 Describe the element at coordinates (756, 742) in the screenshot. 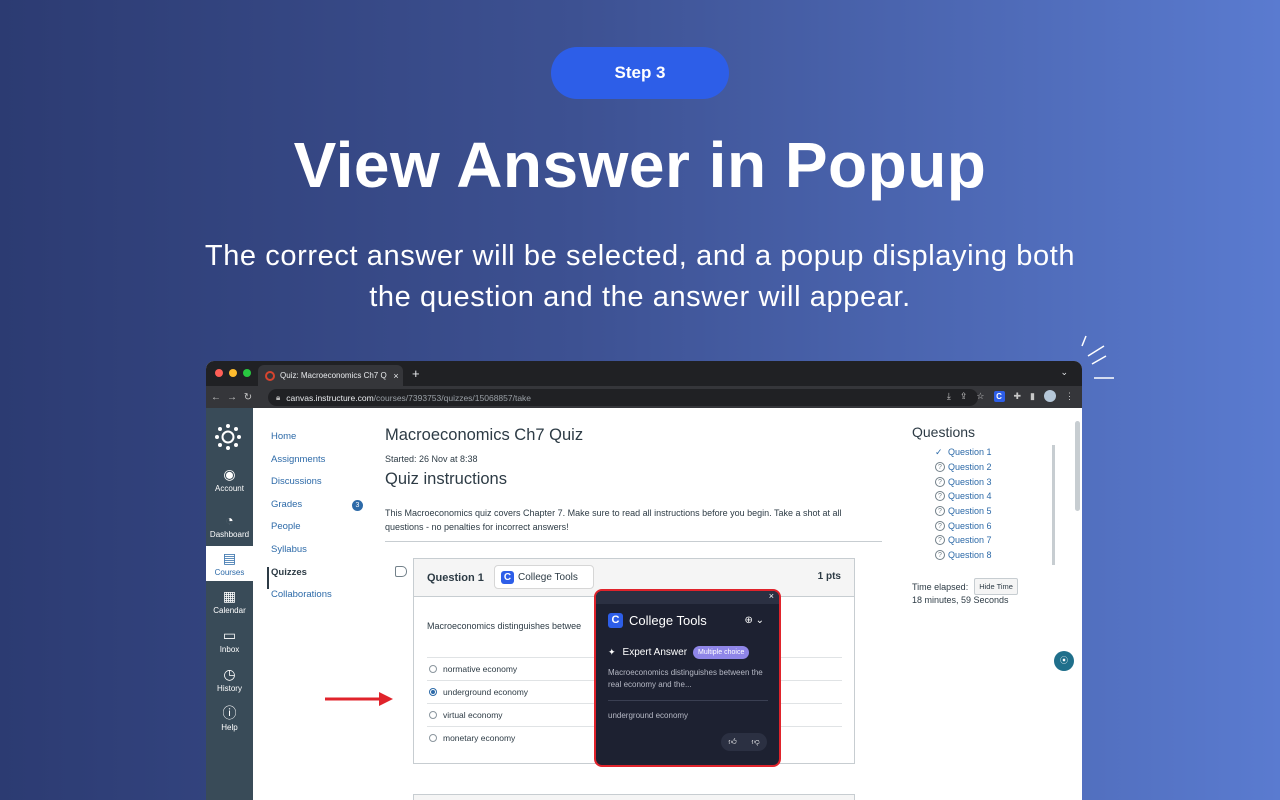

I see `thumbs-down-icon: 👎︎` at that location.